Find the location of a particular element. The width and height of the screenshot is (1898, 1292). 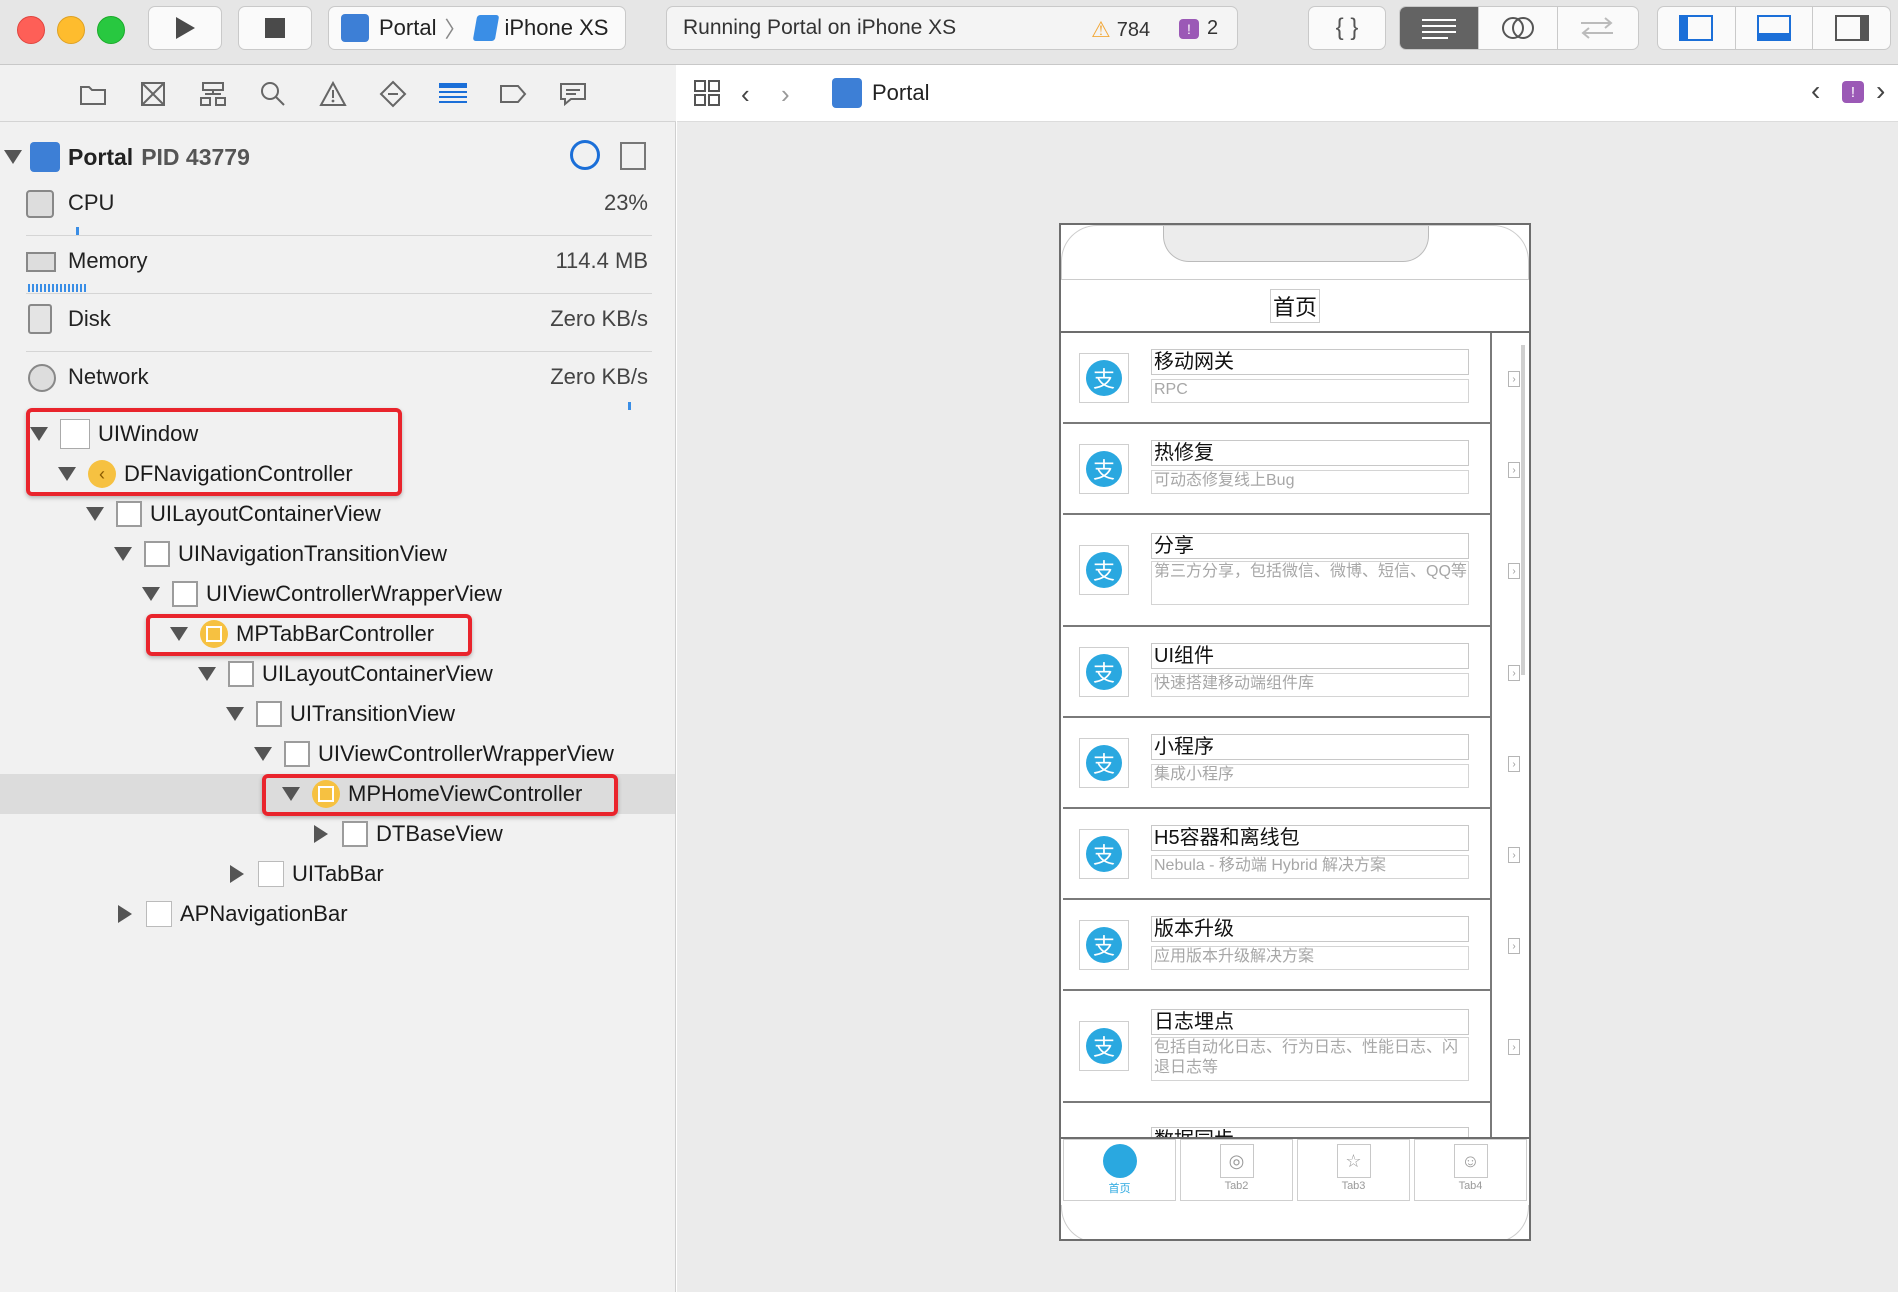

standard-editor-button is located at coordinates (1439, 28).